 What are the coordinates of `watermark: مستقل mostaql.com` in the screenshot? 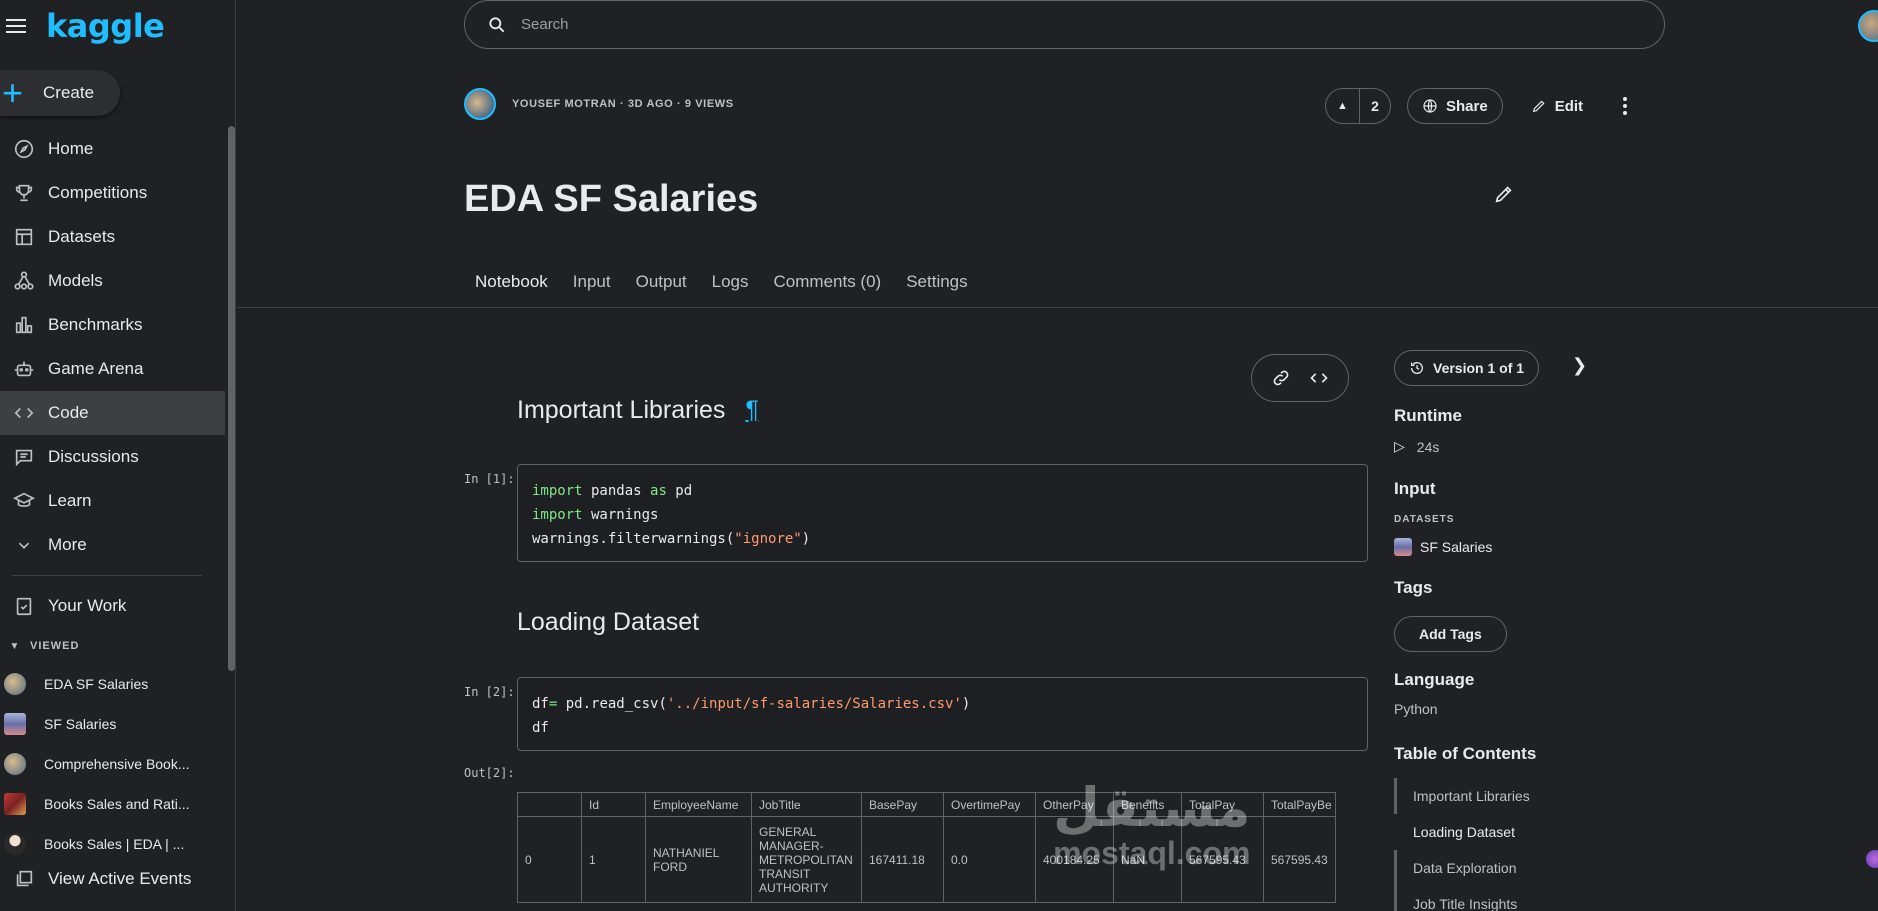 It's located at (1152, 825).